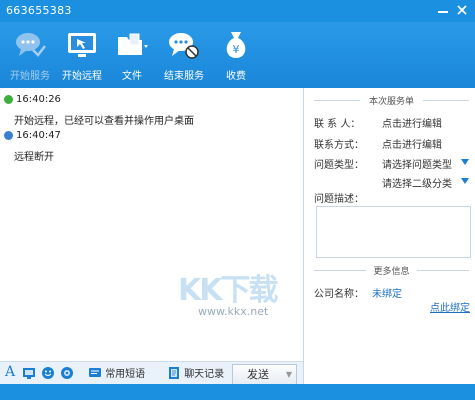  What do you see at coordinates (8, 135) in the screenshot?
I see `info-status-icon` at bounding box center [8, 135].